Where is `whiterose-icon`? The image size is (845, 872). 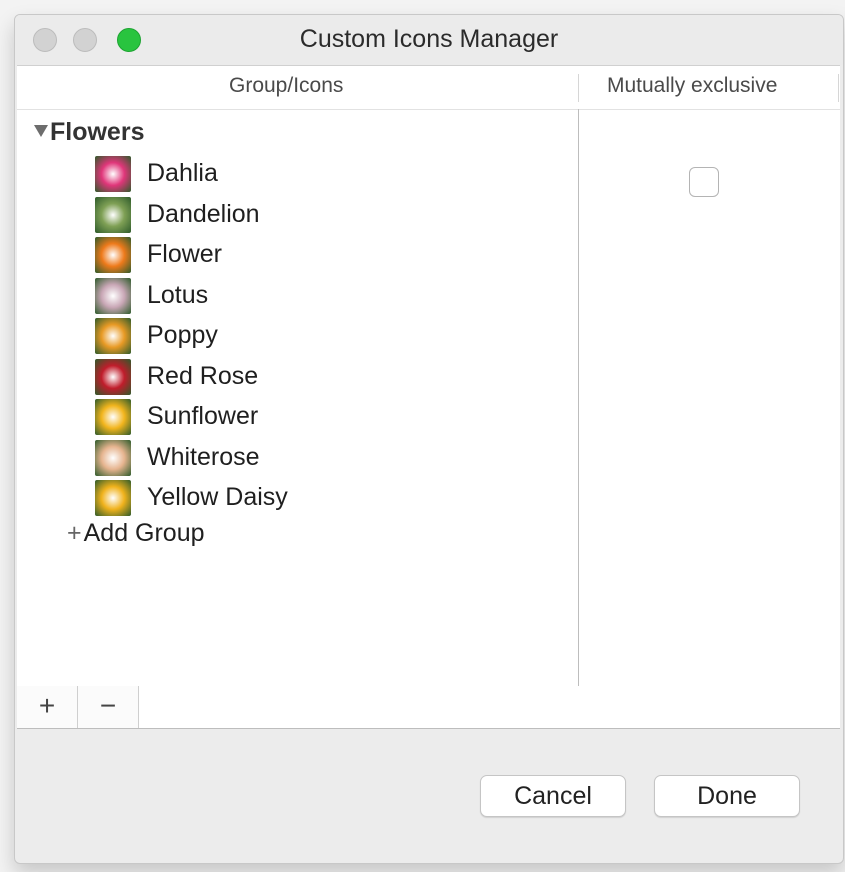 whiterose-icon is located at coordinates (113, 457).